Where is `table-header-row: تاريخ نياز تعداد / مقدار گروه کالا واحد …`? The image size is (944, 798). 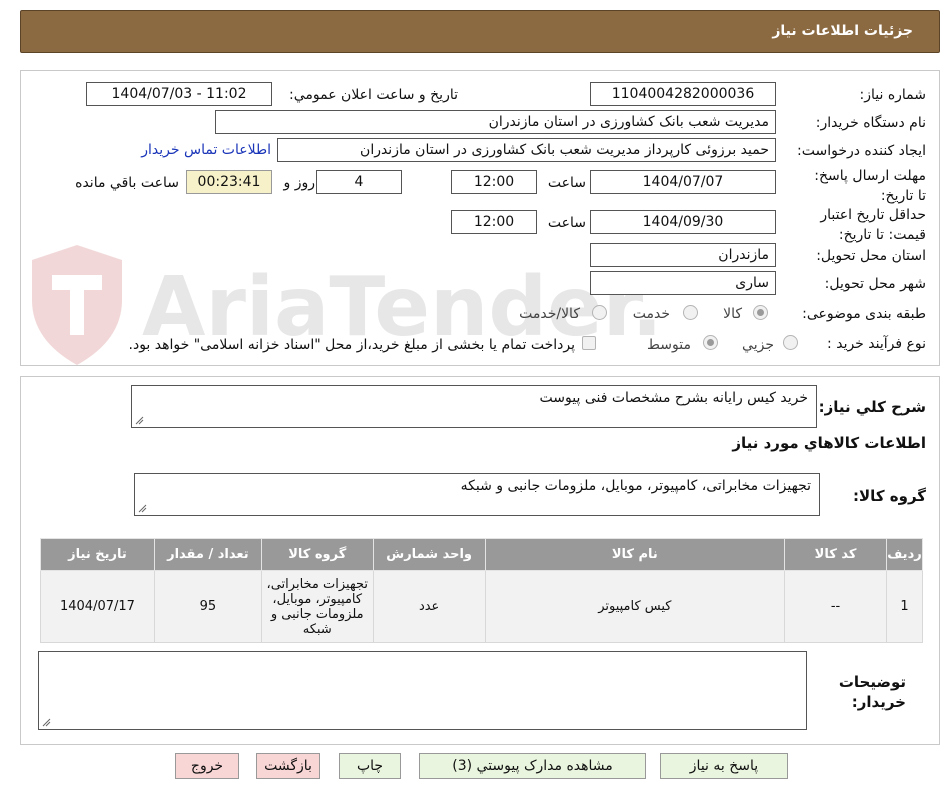 table-header-row: تاريخ نياز تعداد / مقدار گروه کالا واحد … is located at coordinates (482, 554).